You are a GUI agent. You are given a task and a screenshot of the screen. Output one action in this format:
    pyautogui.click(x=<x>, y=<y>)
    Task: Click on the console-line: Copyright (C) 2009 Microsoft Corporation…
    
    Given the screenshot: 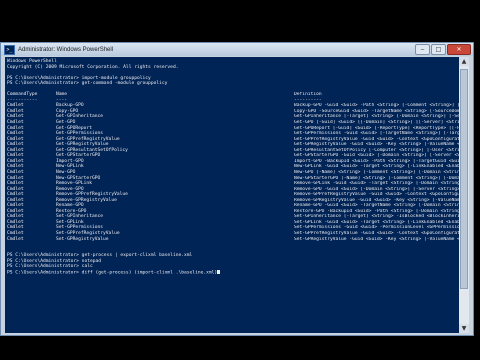 What is the action you would take?
    pyautogui.click(x=93, y=67)
    